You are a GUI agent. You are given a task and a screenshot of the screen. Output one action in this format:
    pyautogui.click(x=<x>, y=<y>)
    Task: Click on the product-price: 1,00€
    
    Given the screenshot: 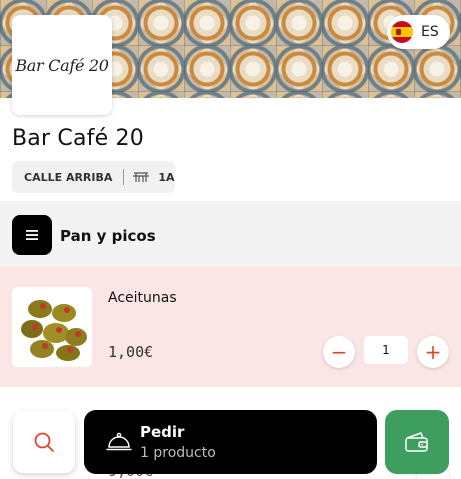 What is the action you would take?
    pyautogui.click(x=131, y=352)
    